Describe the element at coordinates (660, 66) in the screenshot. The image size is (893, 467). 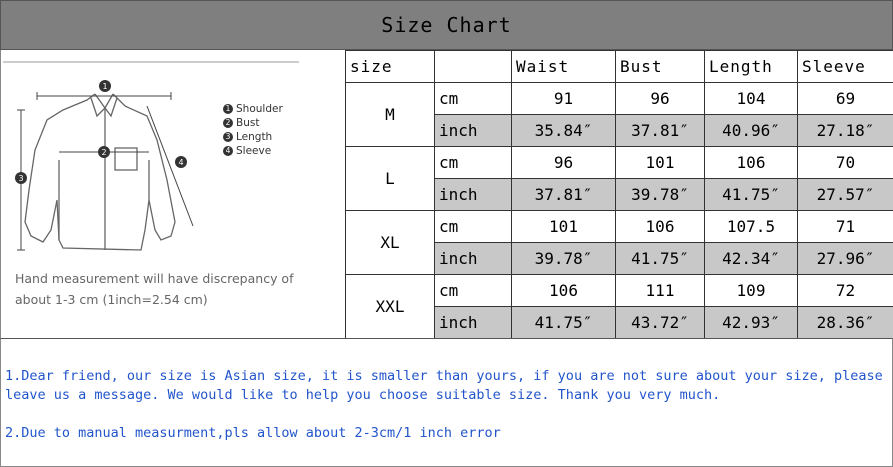
I see `header-bust: Bust` at that location.